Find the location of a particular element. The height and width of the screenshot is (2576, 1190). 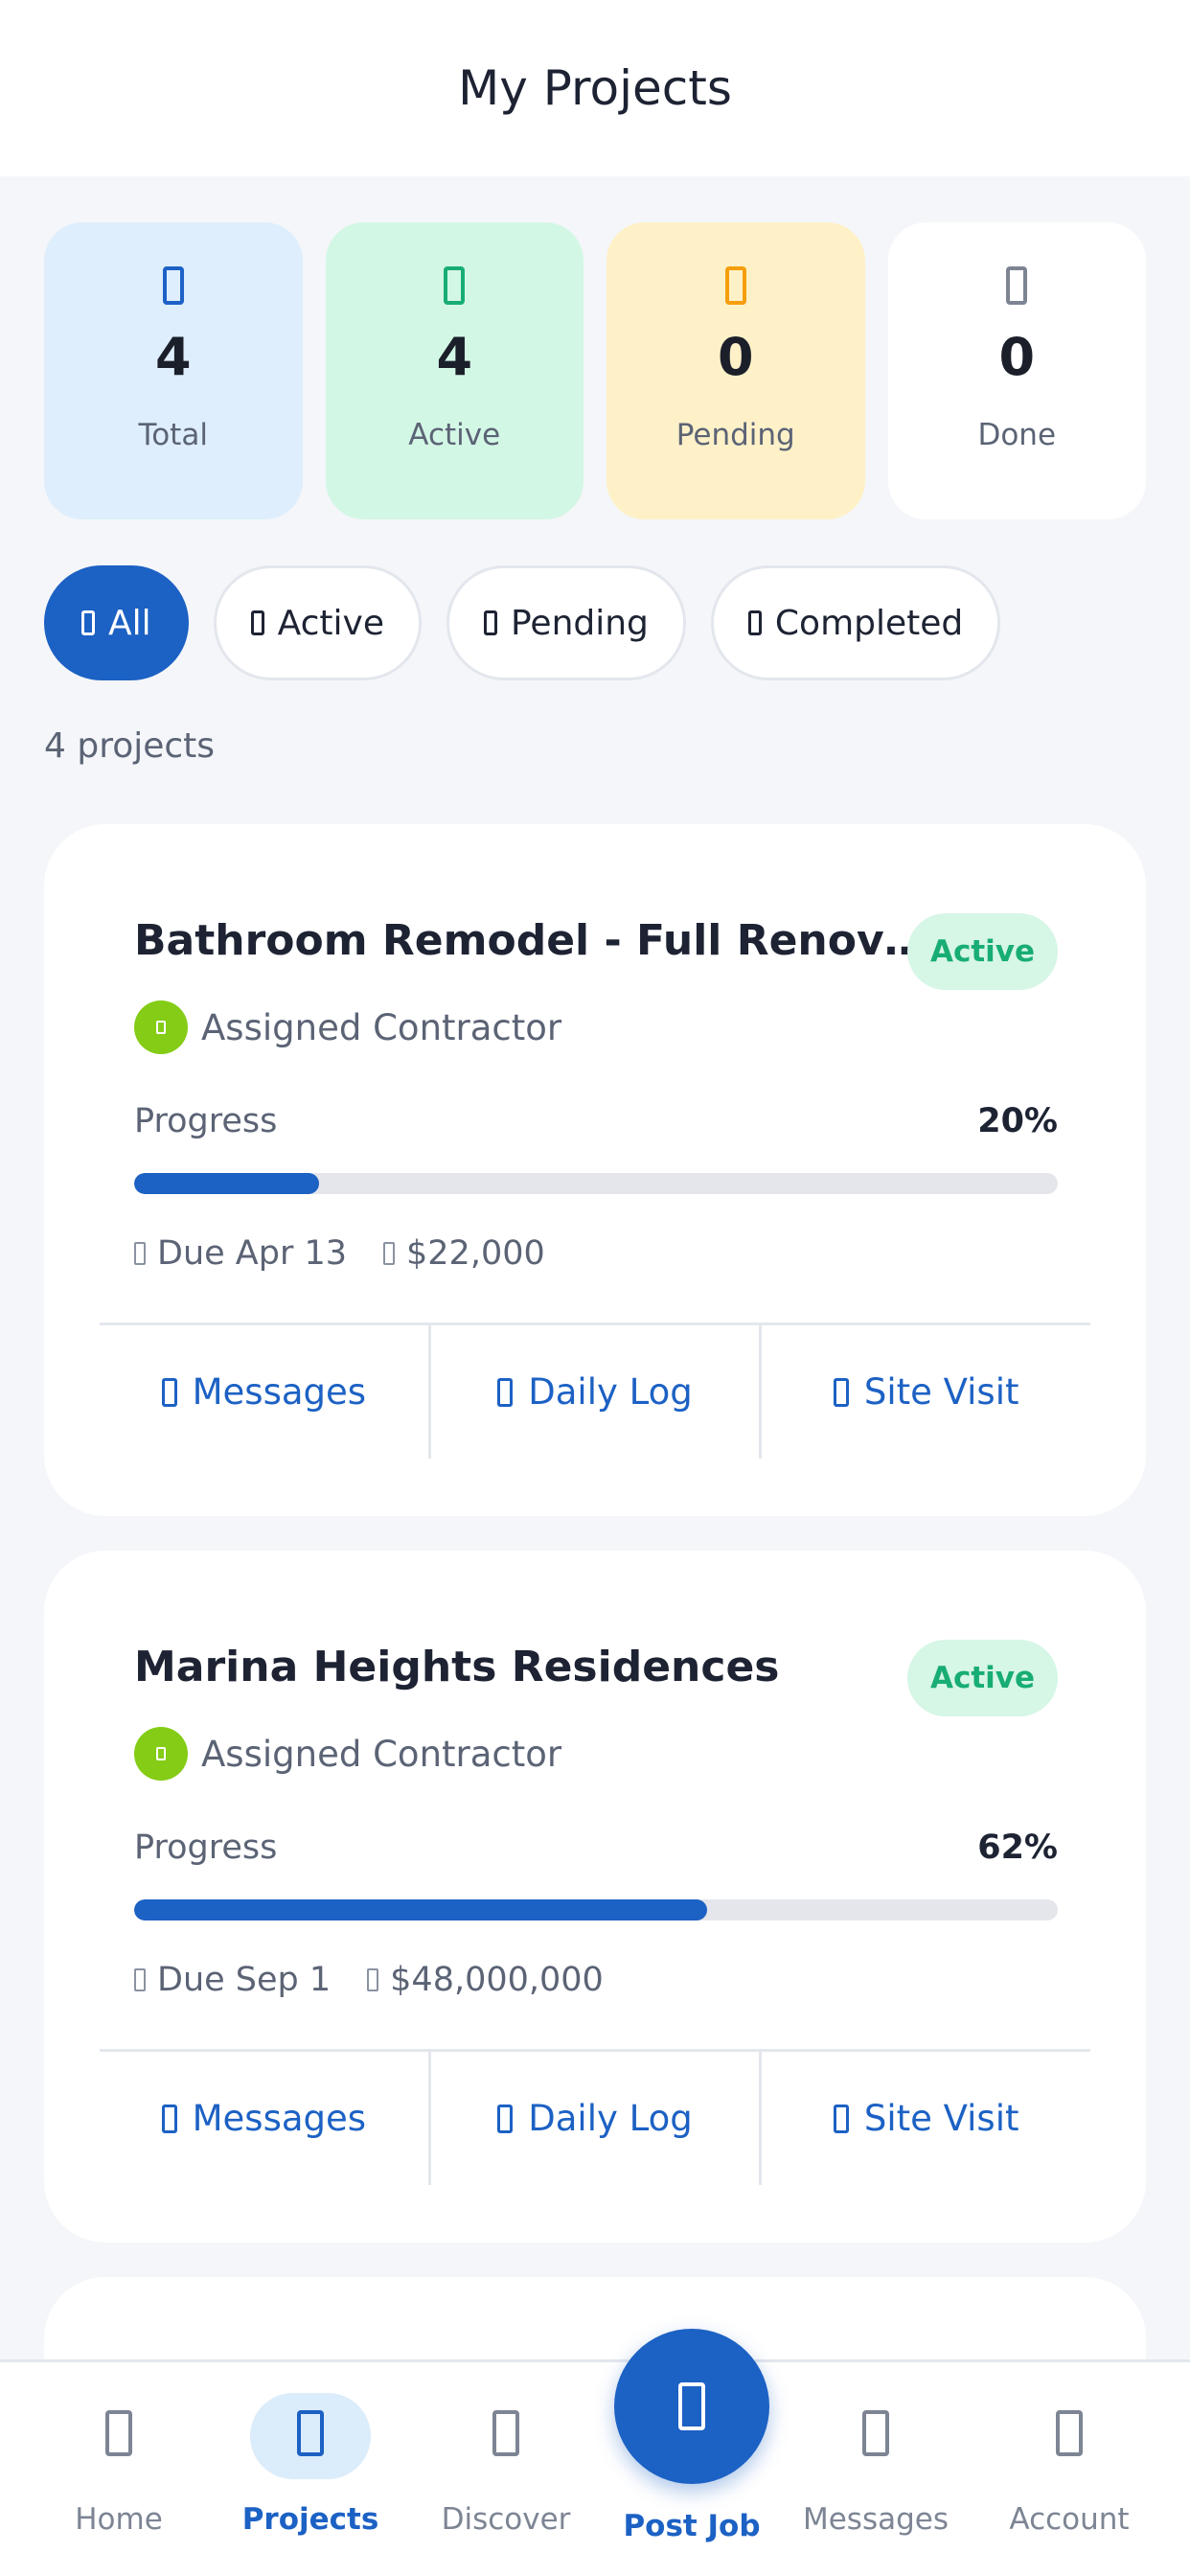

stat-total: 4 Total is located at coordinates (174, 370).